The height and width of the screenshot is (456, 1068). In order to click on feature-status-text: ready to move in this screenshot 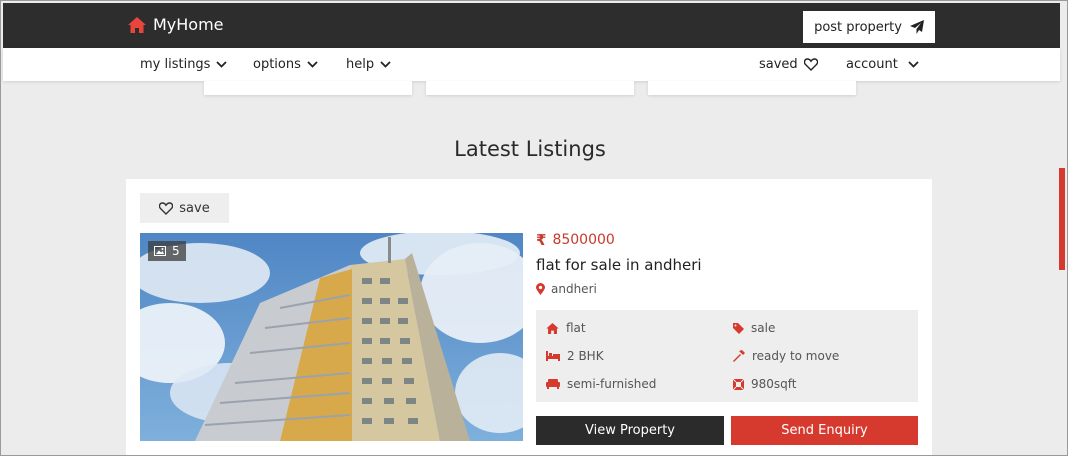, I will do `click(796, 356)`.